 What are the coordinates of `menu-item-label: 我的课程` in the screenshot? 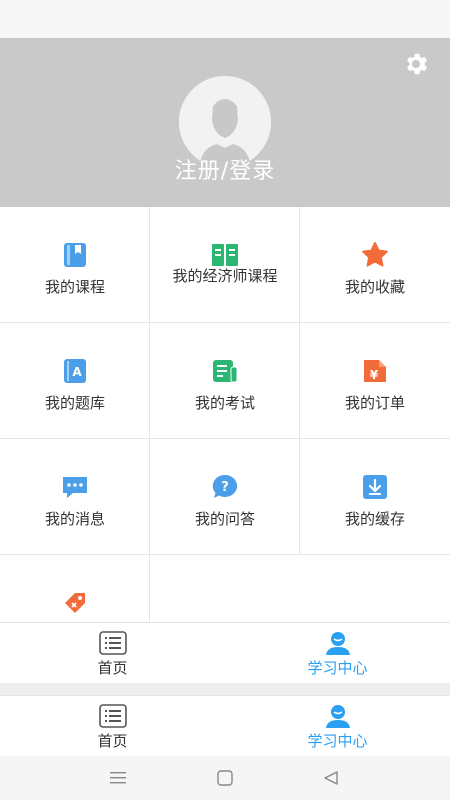 It's located at (74, 287).